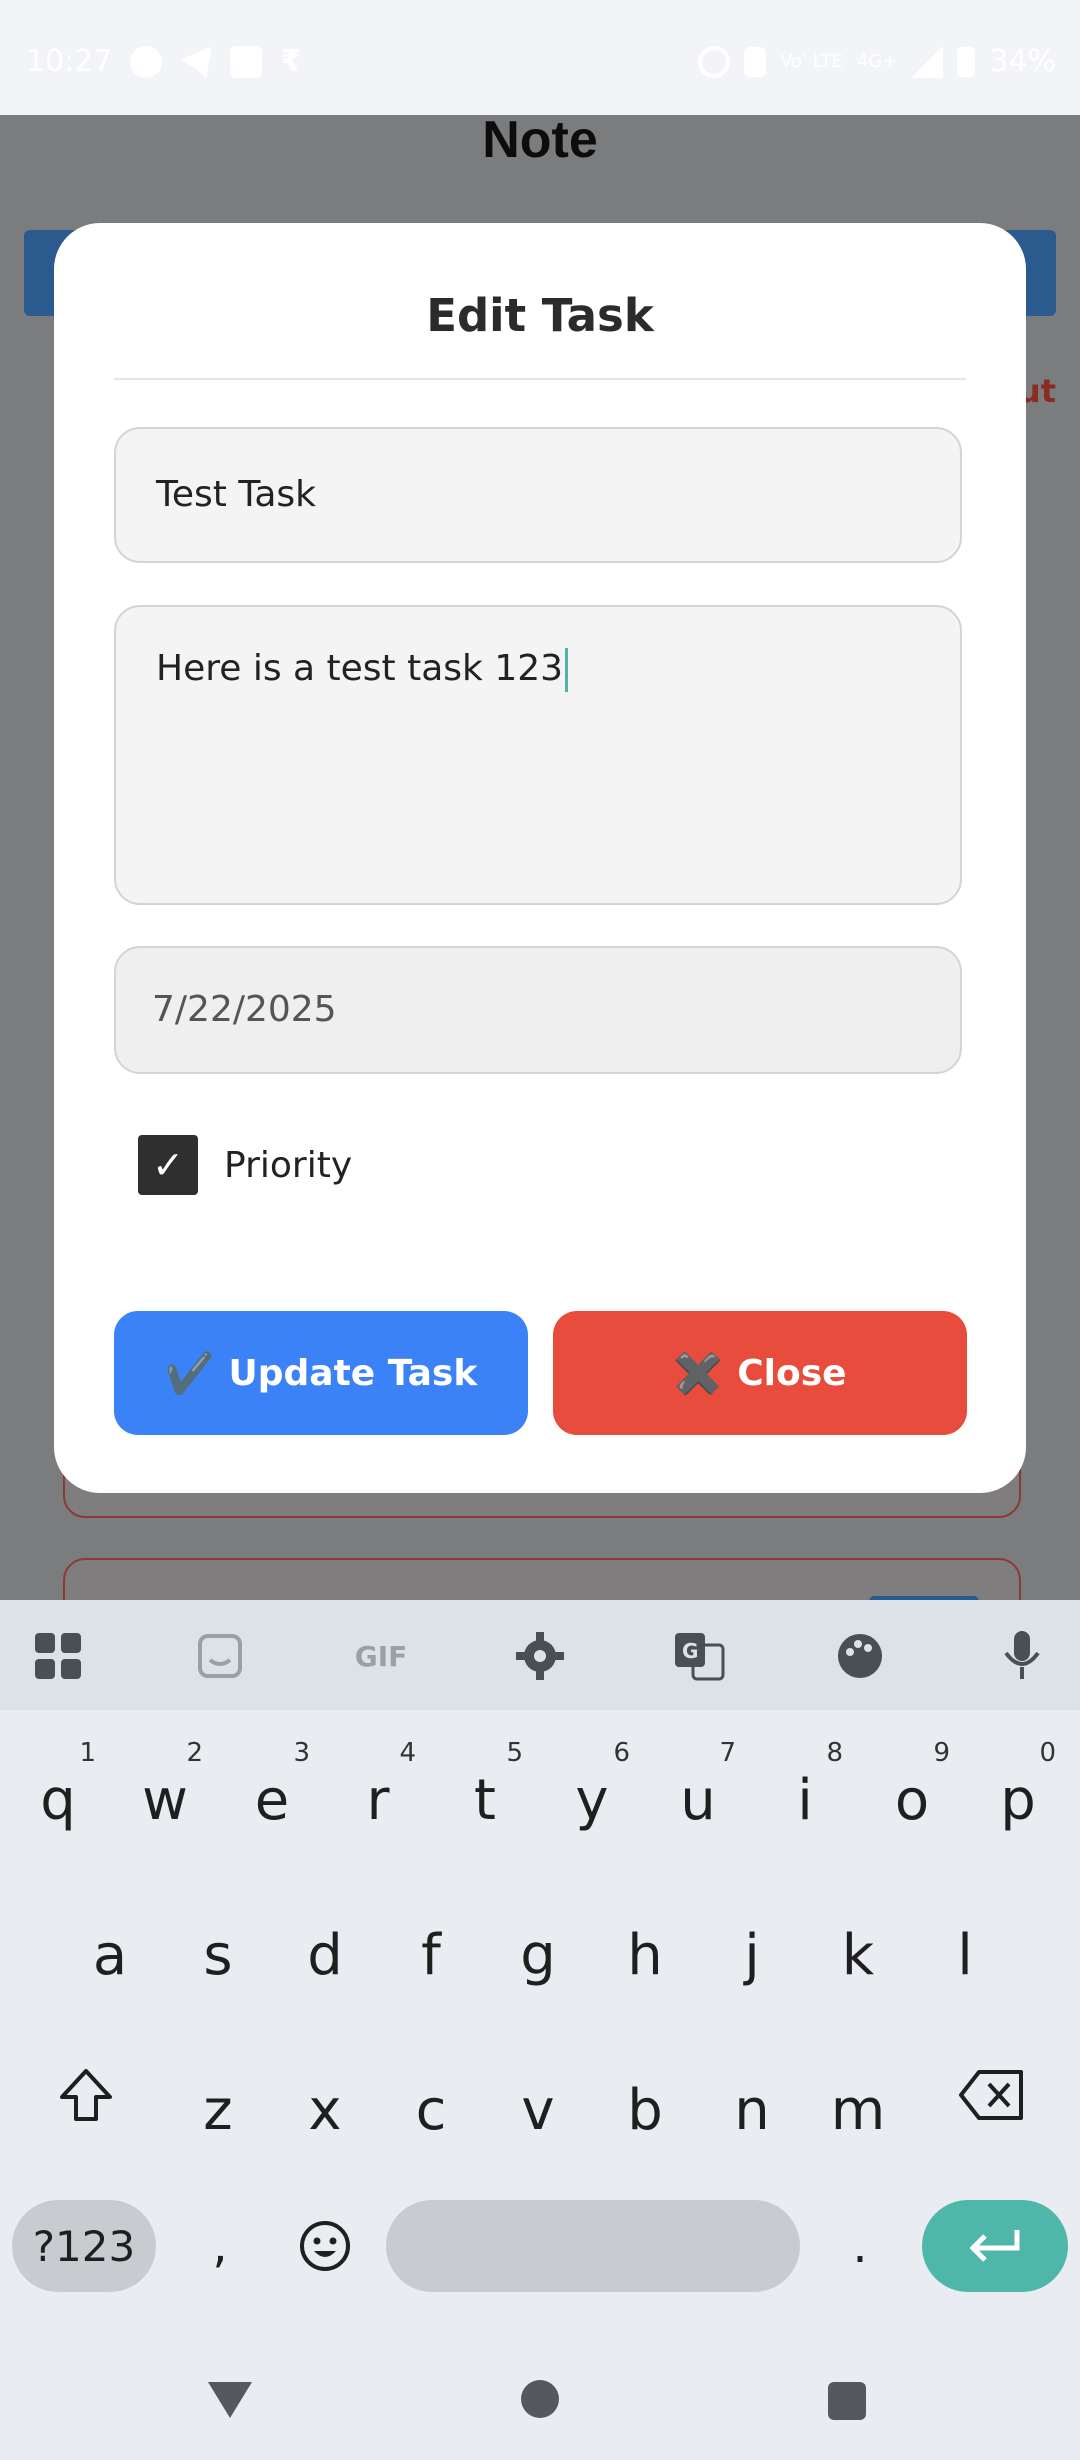  Describe the element at coordinates (567, 670) in the screenshot. I see `text-cursor` at that location.